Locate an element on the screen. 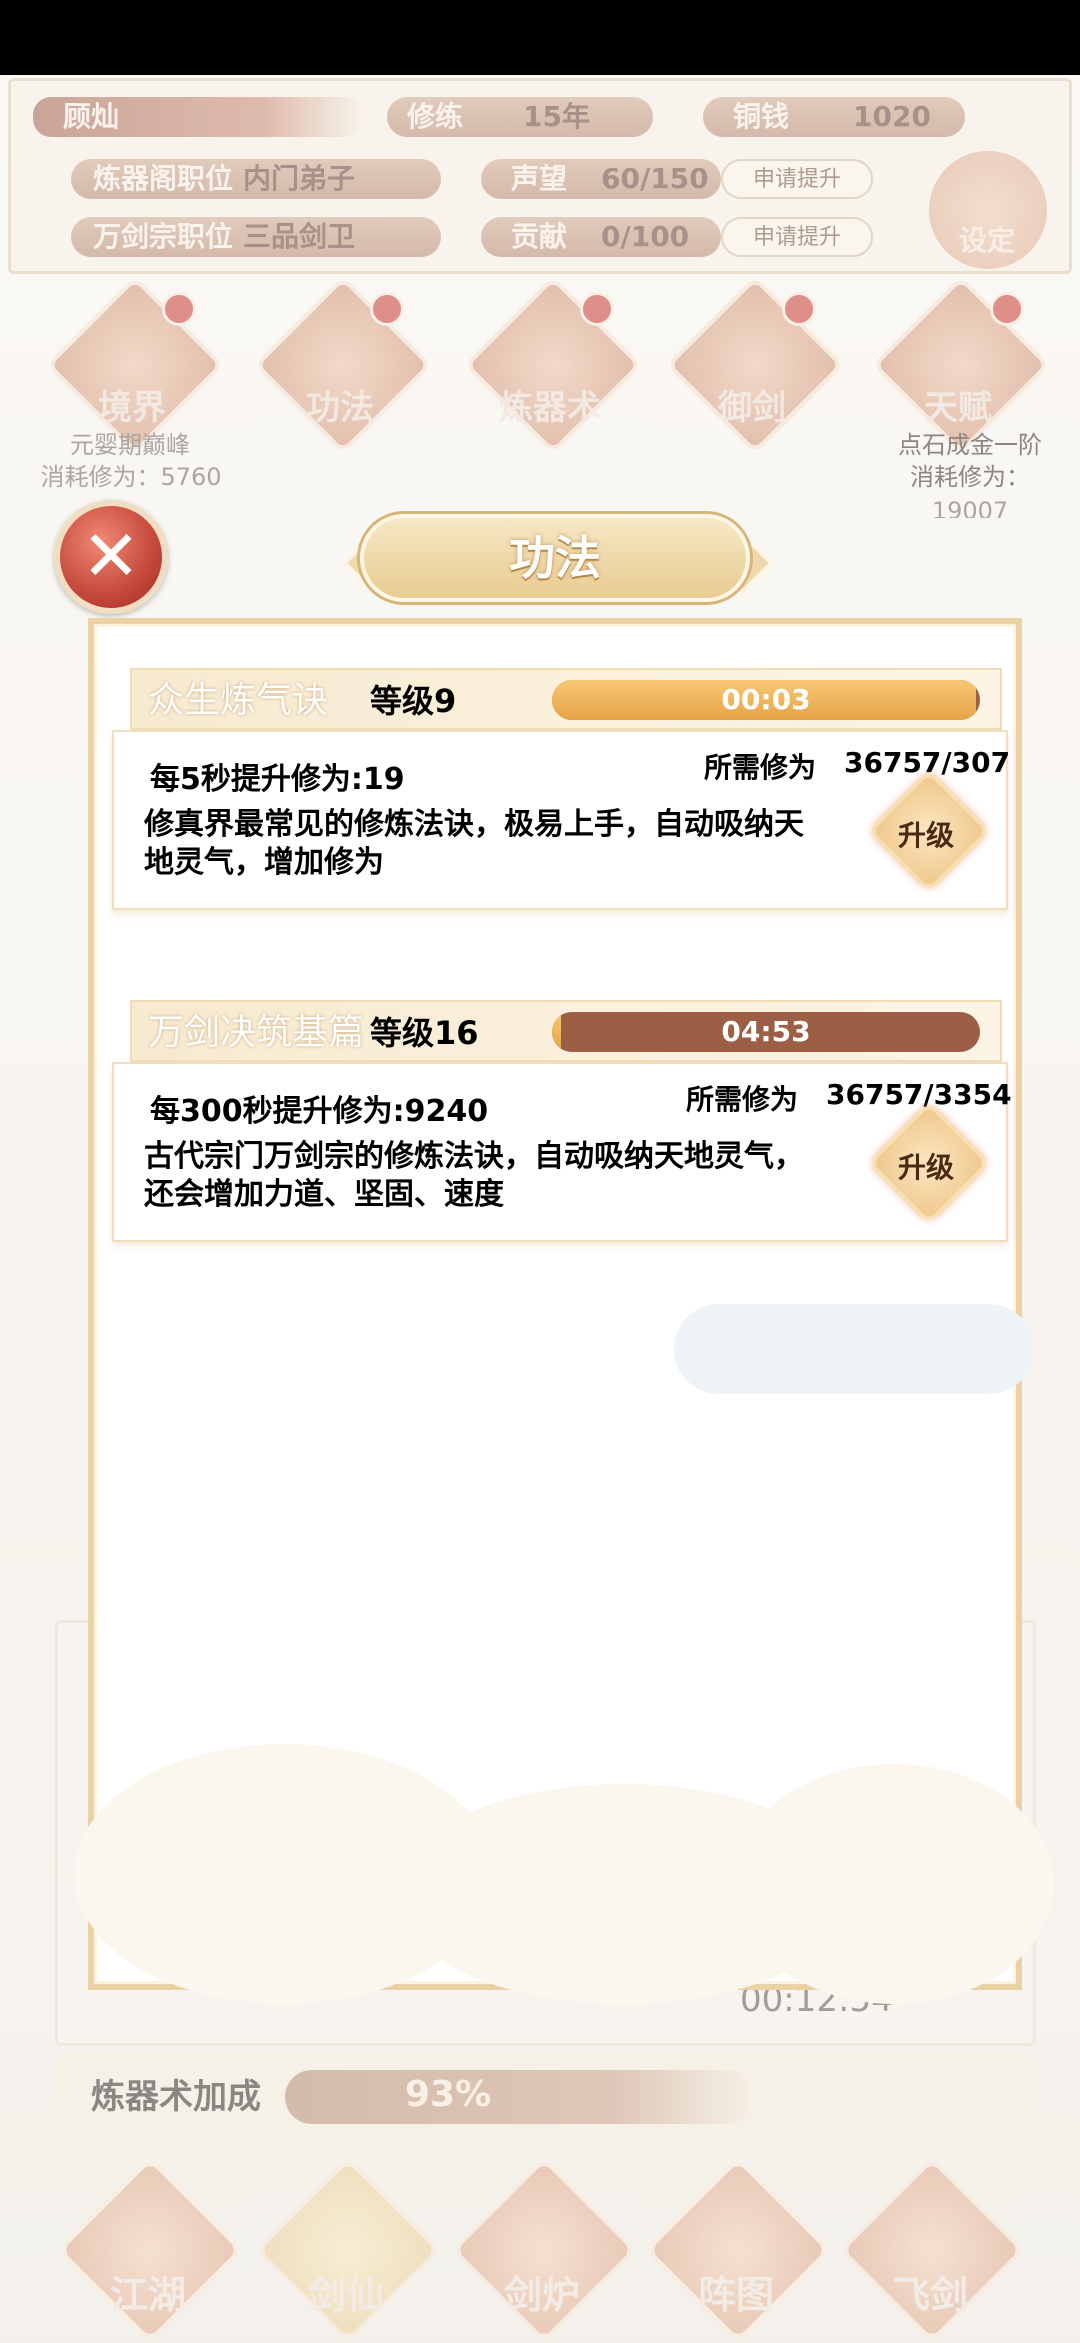 This screenshot has height=2343, width=1080. dialog-title: 功法 is located at coordinates (555, 558).